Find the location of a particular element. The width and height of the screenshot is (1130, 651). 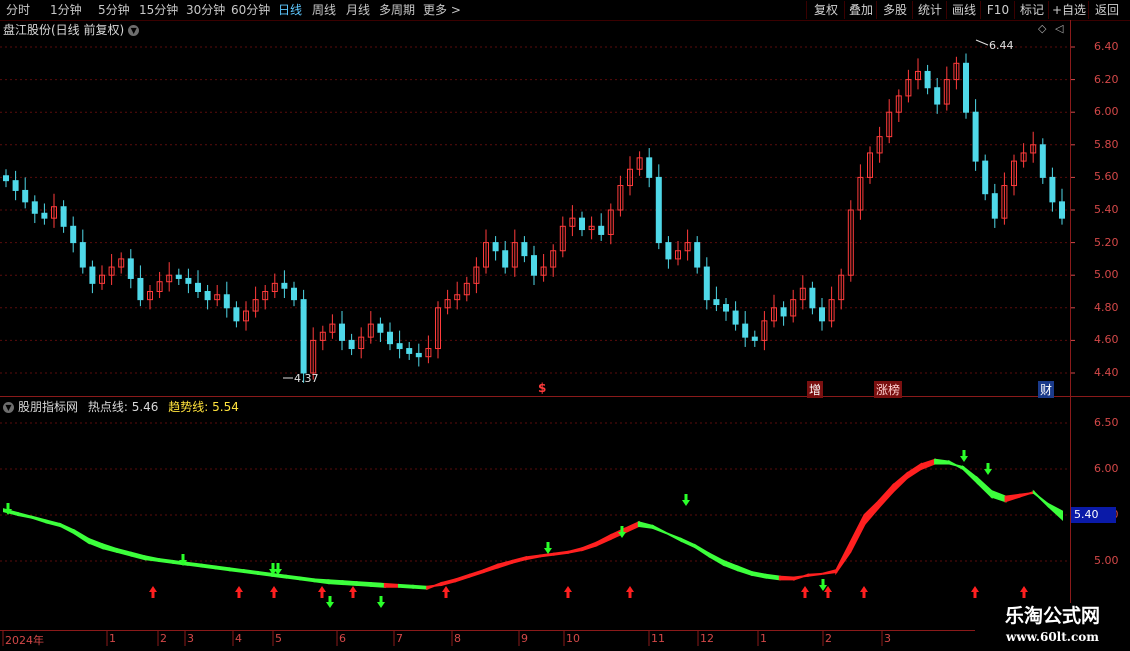

event-mark-zeng: 增 is located at coordinates (815, 389).